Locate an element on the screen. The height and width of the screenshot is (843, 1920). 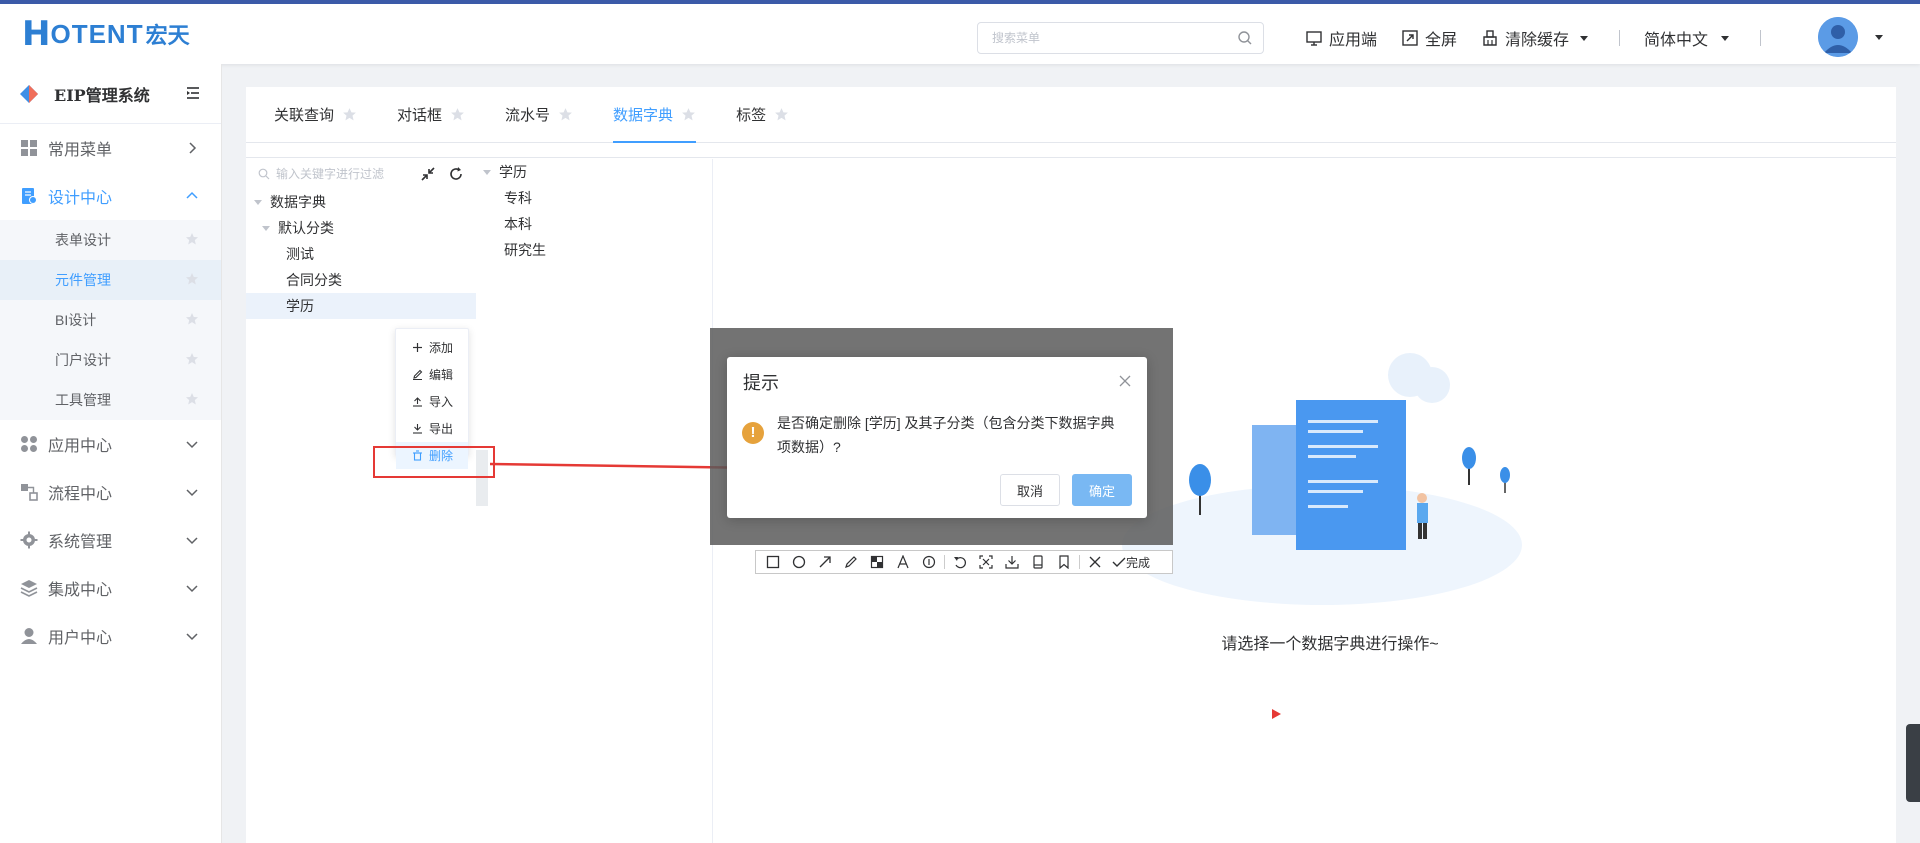
circle-icon is located at coordinates (799, 562).